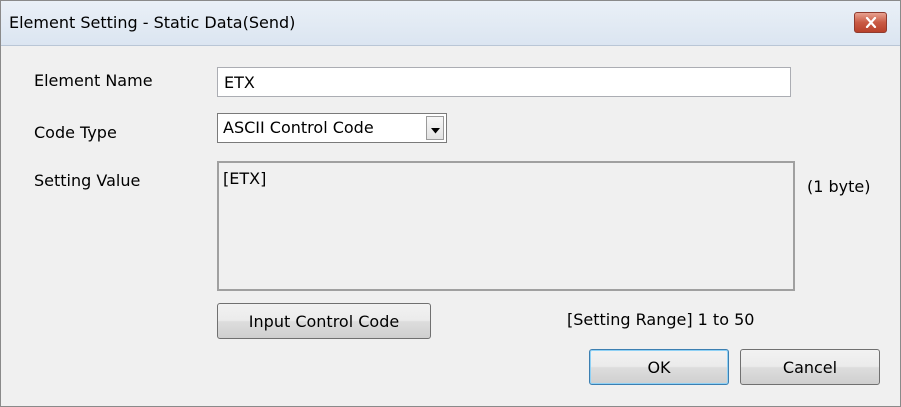 Image resolution: width=901 pixels, height=407 pixels. I want to click on input-control-code-label: Input Control Code, so click(324, 321).